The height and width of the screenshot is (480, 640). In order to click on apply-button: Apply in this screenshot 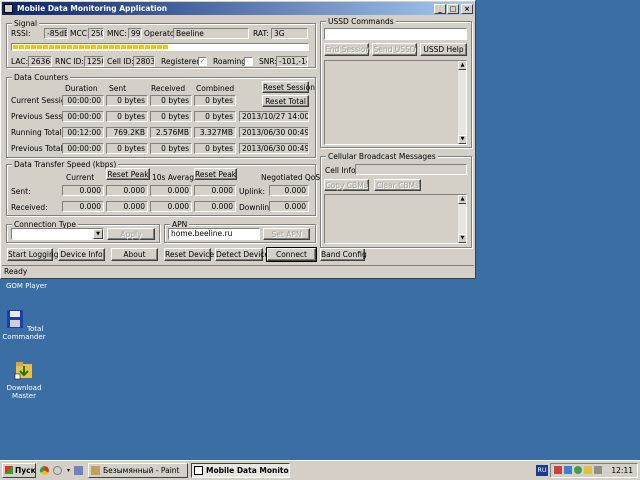, I will do `click(131, 234)`.